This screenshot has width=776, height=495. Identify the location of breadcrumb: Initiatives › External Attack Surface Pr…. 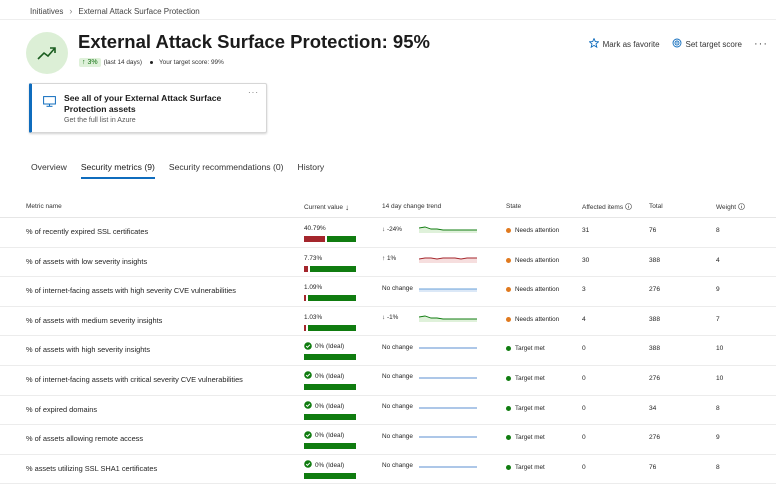
(115, 11).